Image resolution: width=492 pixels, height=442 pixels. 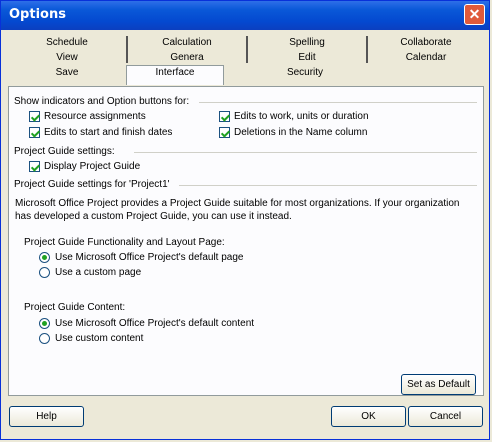 I want to click on tab-interface: Interface, so click(x=175, y=75).